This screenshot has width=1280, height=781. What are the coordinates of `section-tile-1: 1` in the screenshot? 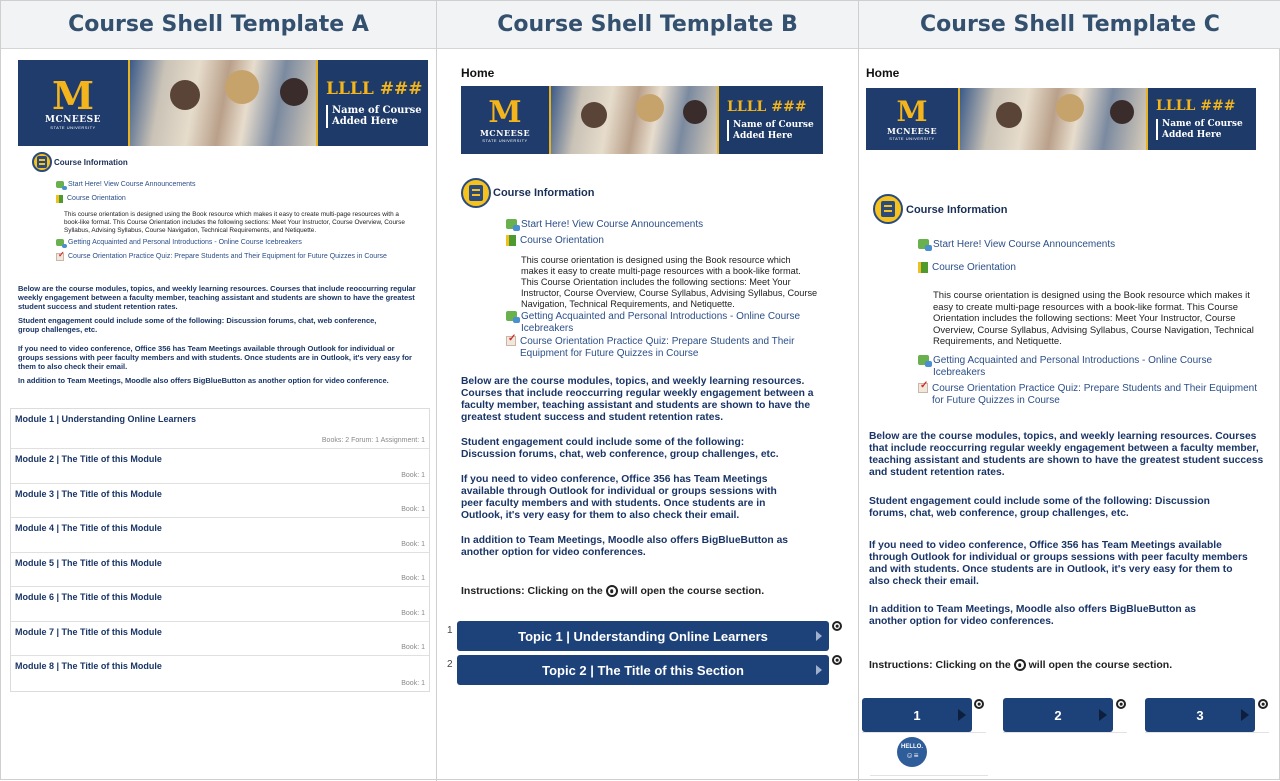 It's located at (917, 715).